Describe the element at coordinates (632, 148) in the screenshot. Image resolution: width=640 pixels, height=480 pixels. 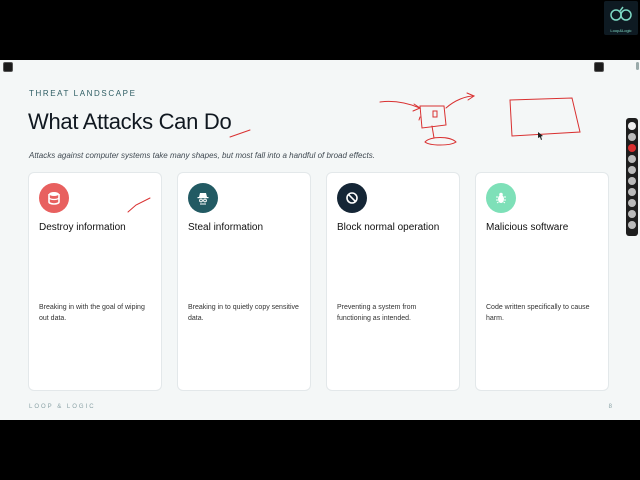
I see `red-pen-icon` at that location.